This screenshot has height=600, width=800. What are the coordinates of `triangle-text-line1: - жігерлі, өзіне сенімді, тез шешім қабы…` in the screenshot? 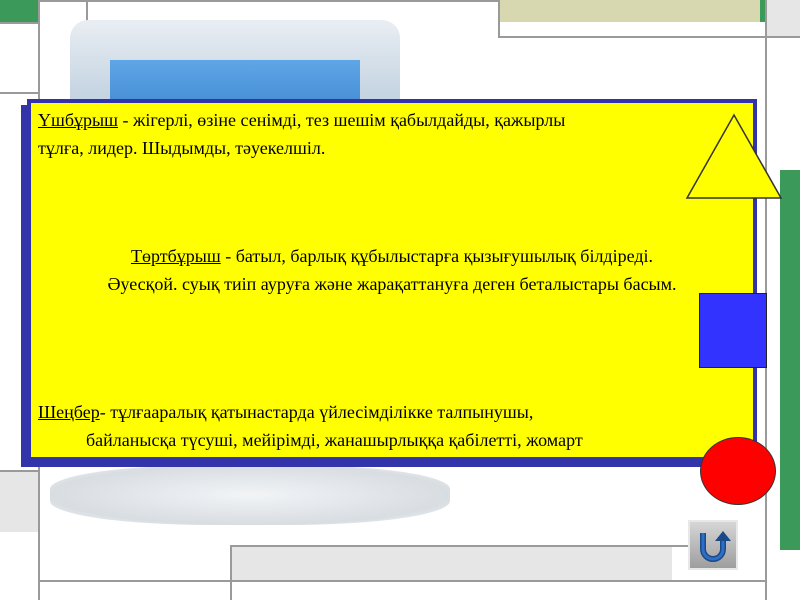 It's located at (341, 120).